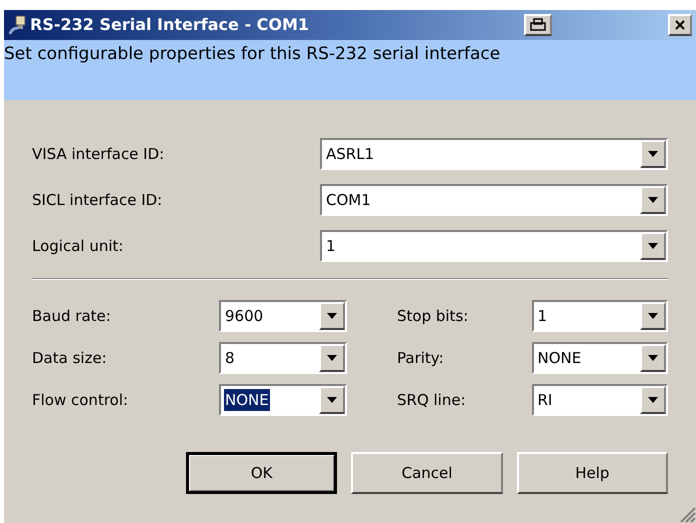 The image size is (696, 523). What do you see at coordinates (494, 200) in the screenshot?
I see `dropdown-field: COM1` at bounding box center [494, 200].